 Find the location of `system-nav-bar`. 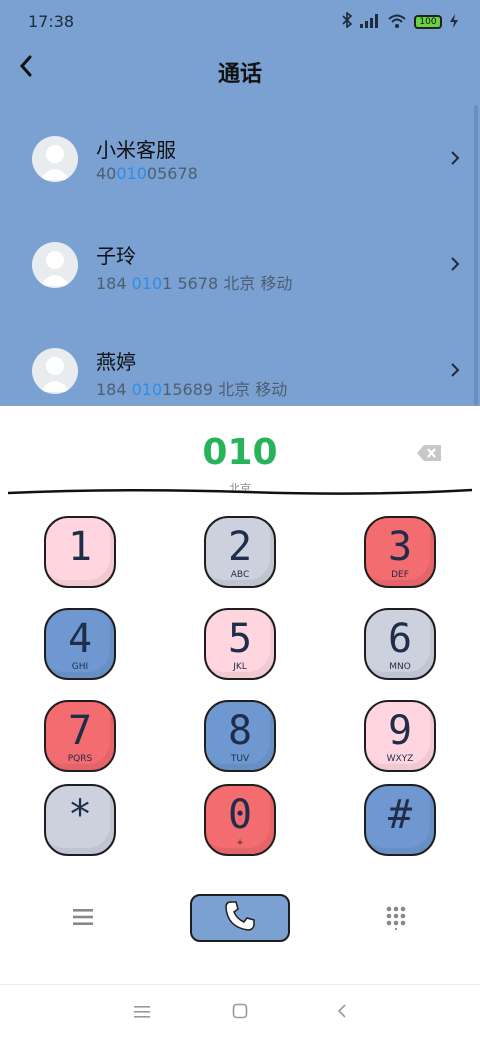

system-nav-bar is located at coordinates (240, 1012).